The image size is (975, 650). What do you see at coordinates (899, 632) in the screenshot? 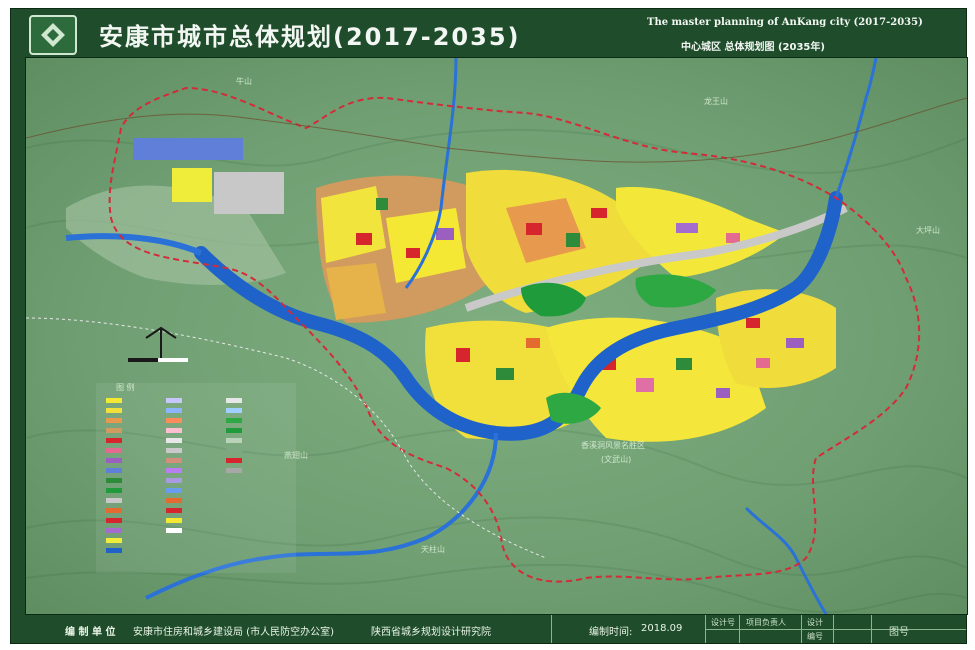
I see `approval-figure-no: 图号` at bounding box center [899, 632].